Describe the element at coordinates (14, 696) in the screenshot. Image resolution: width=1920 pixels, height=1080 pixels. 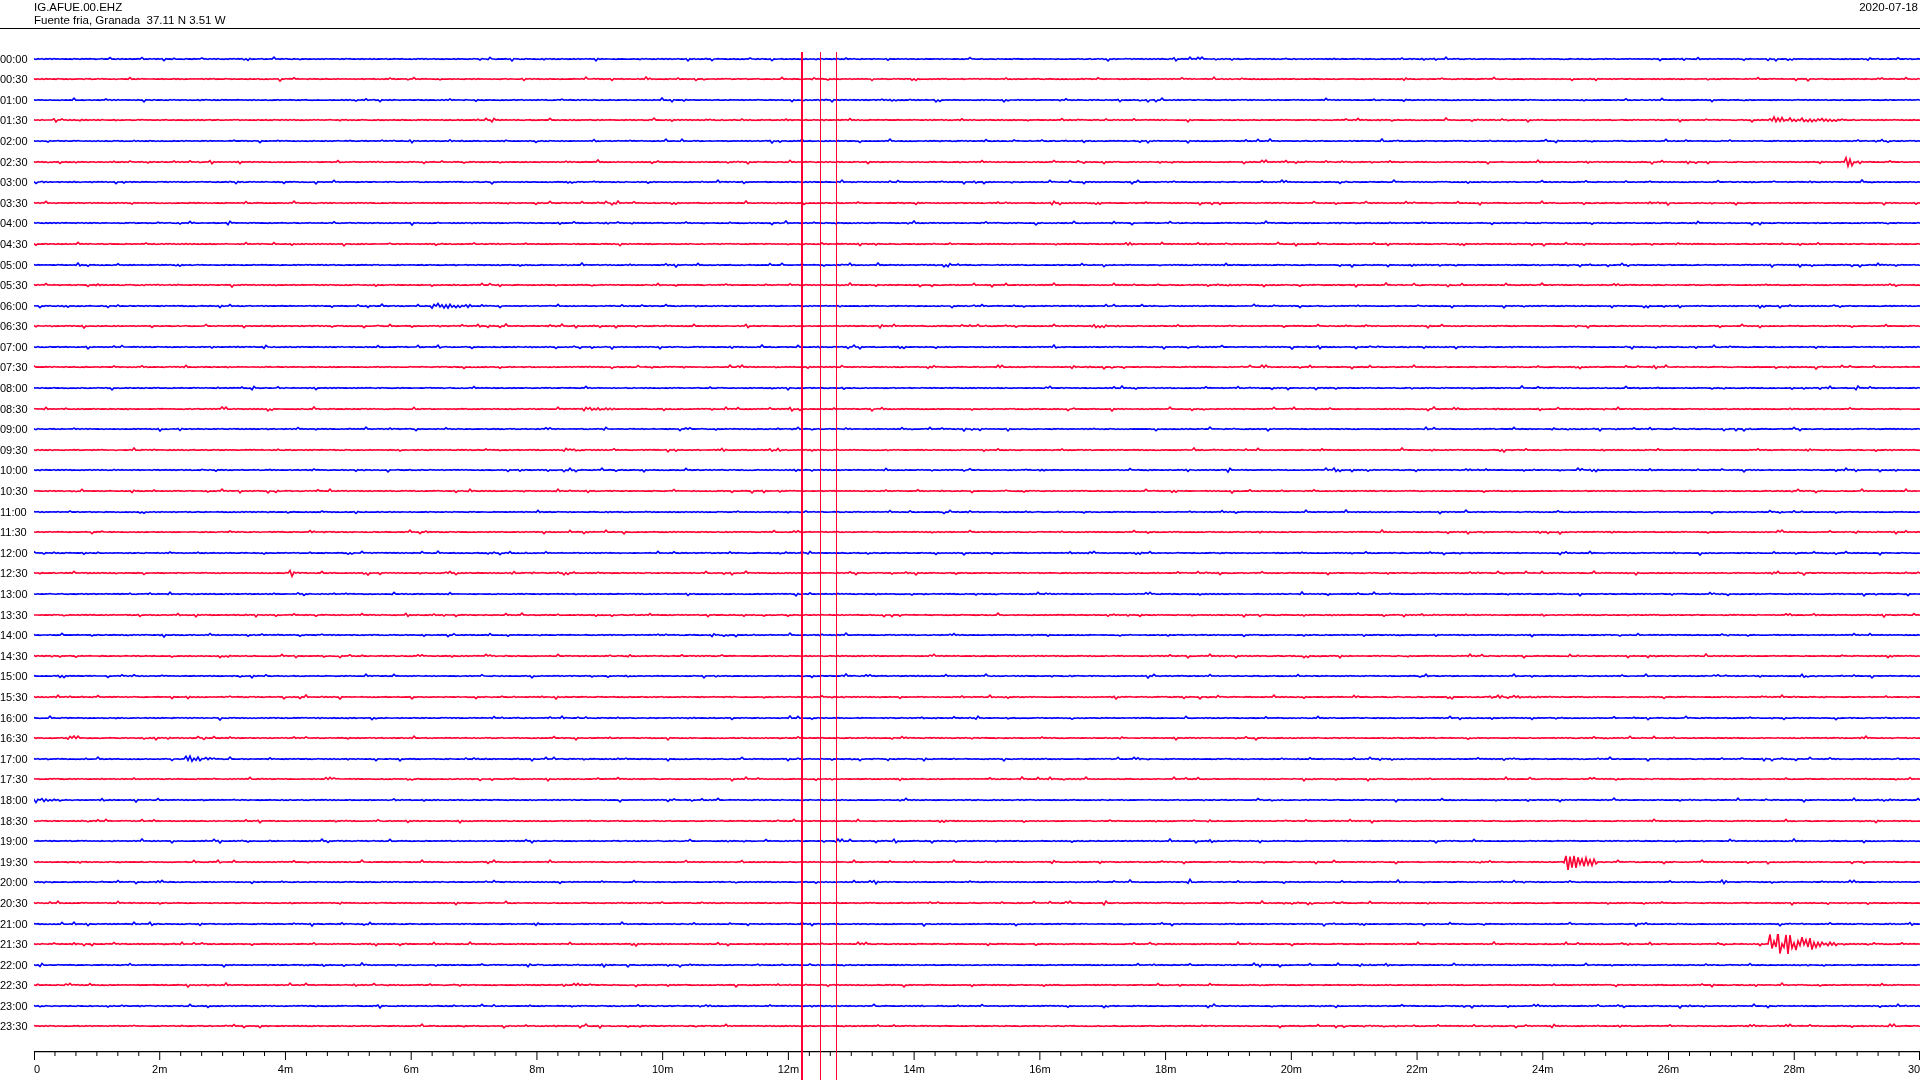
I see `time-label: 15:30` at that location.